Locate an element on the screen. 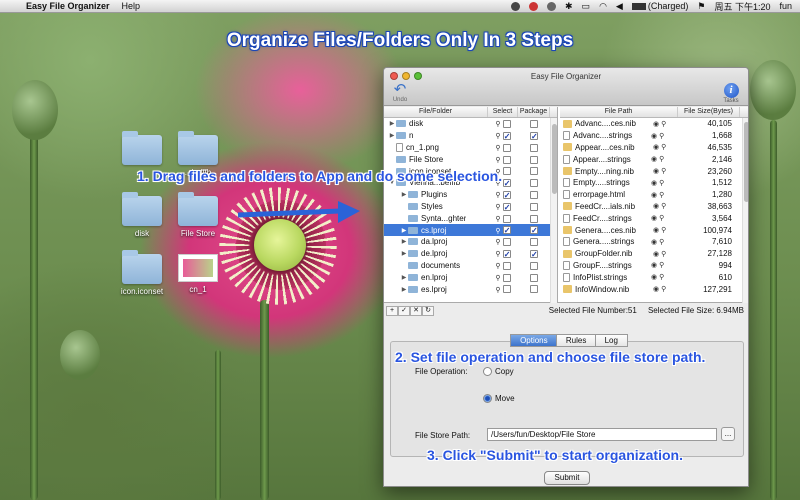  table-row: Appear....ces.nib ◉ ⚲ 46,535 is located at coordinates (654, 148).